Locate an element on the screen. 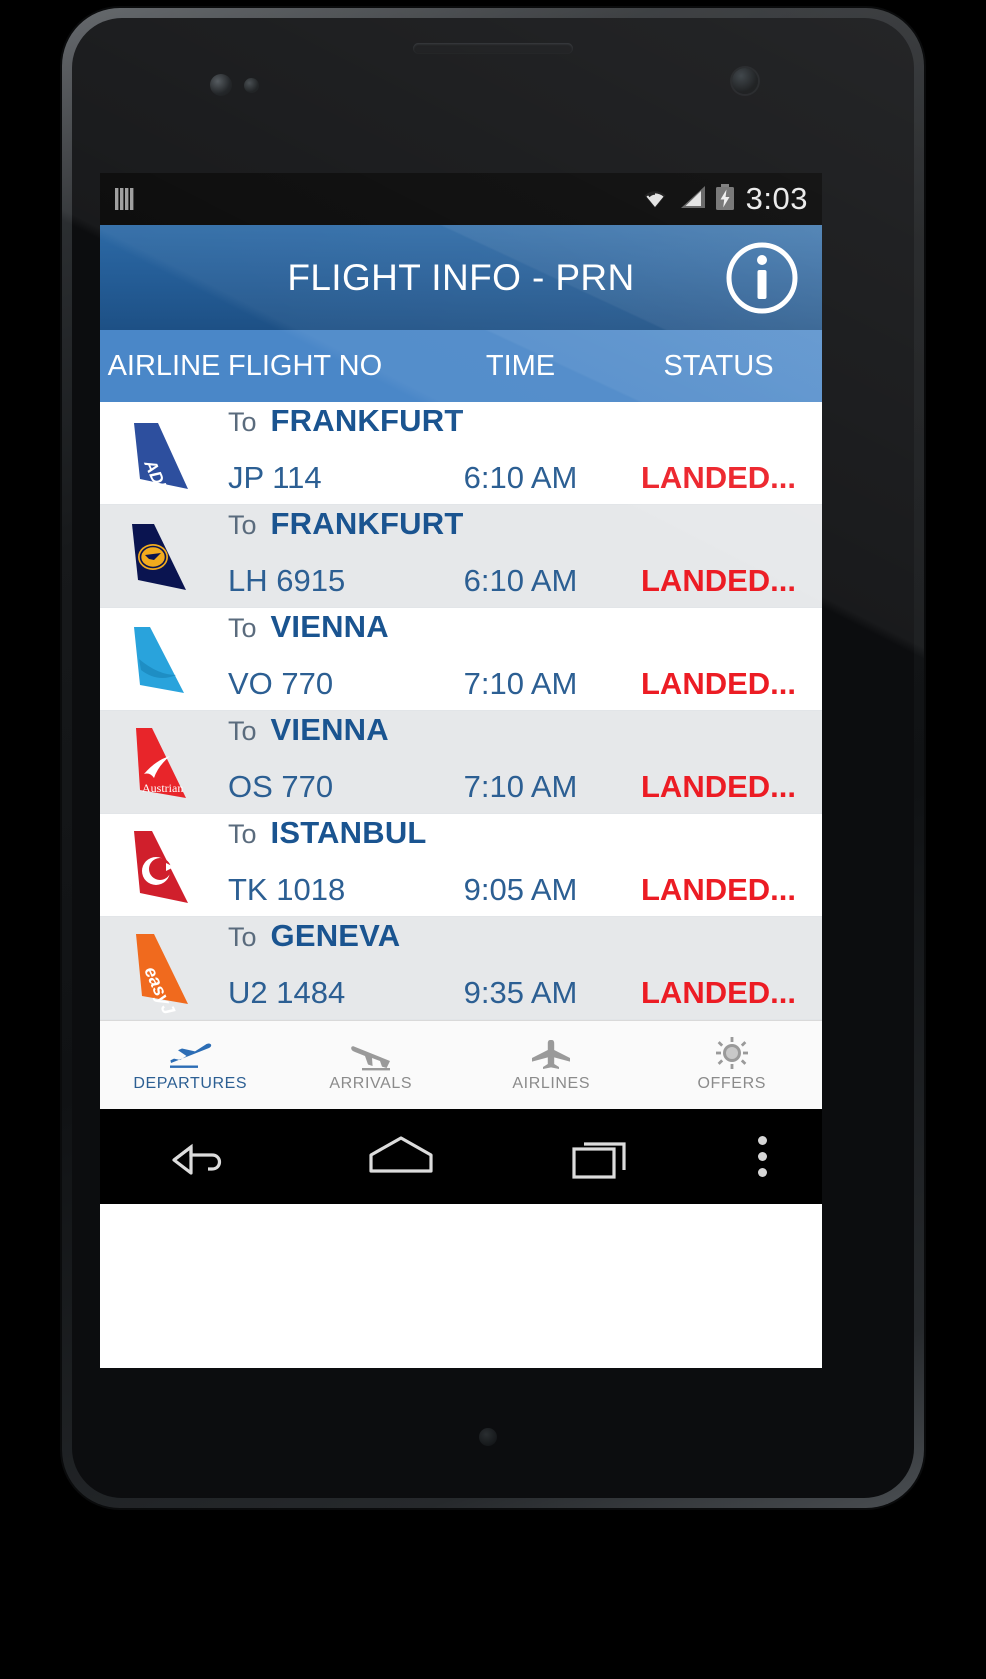  flight-number: OS 770 is located at coordinates (281, 786).